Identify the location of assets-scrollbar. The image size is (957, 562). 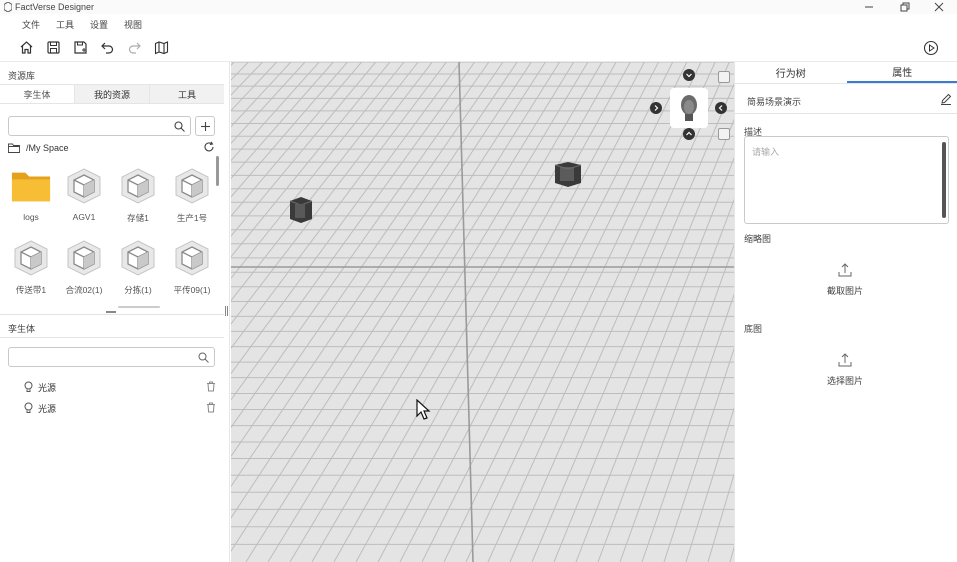
(217, 171).